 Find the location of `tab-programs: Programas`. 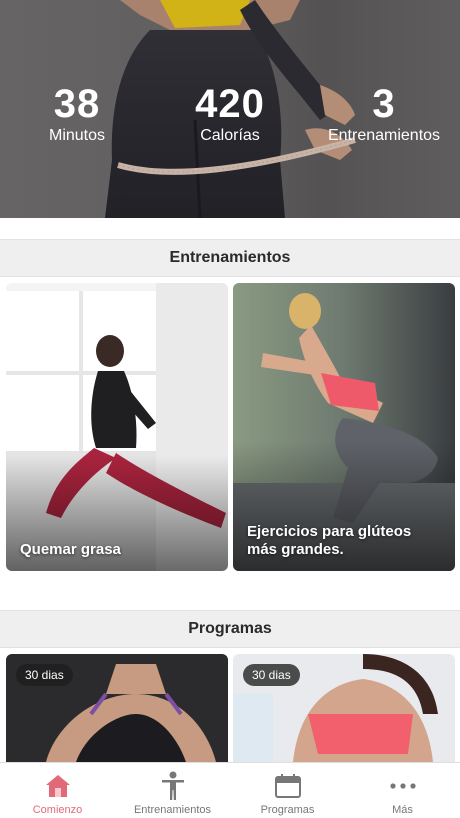

tab-programs: Programas is located at coordinates (287, 790).